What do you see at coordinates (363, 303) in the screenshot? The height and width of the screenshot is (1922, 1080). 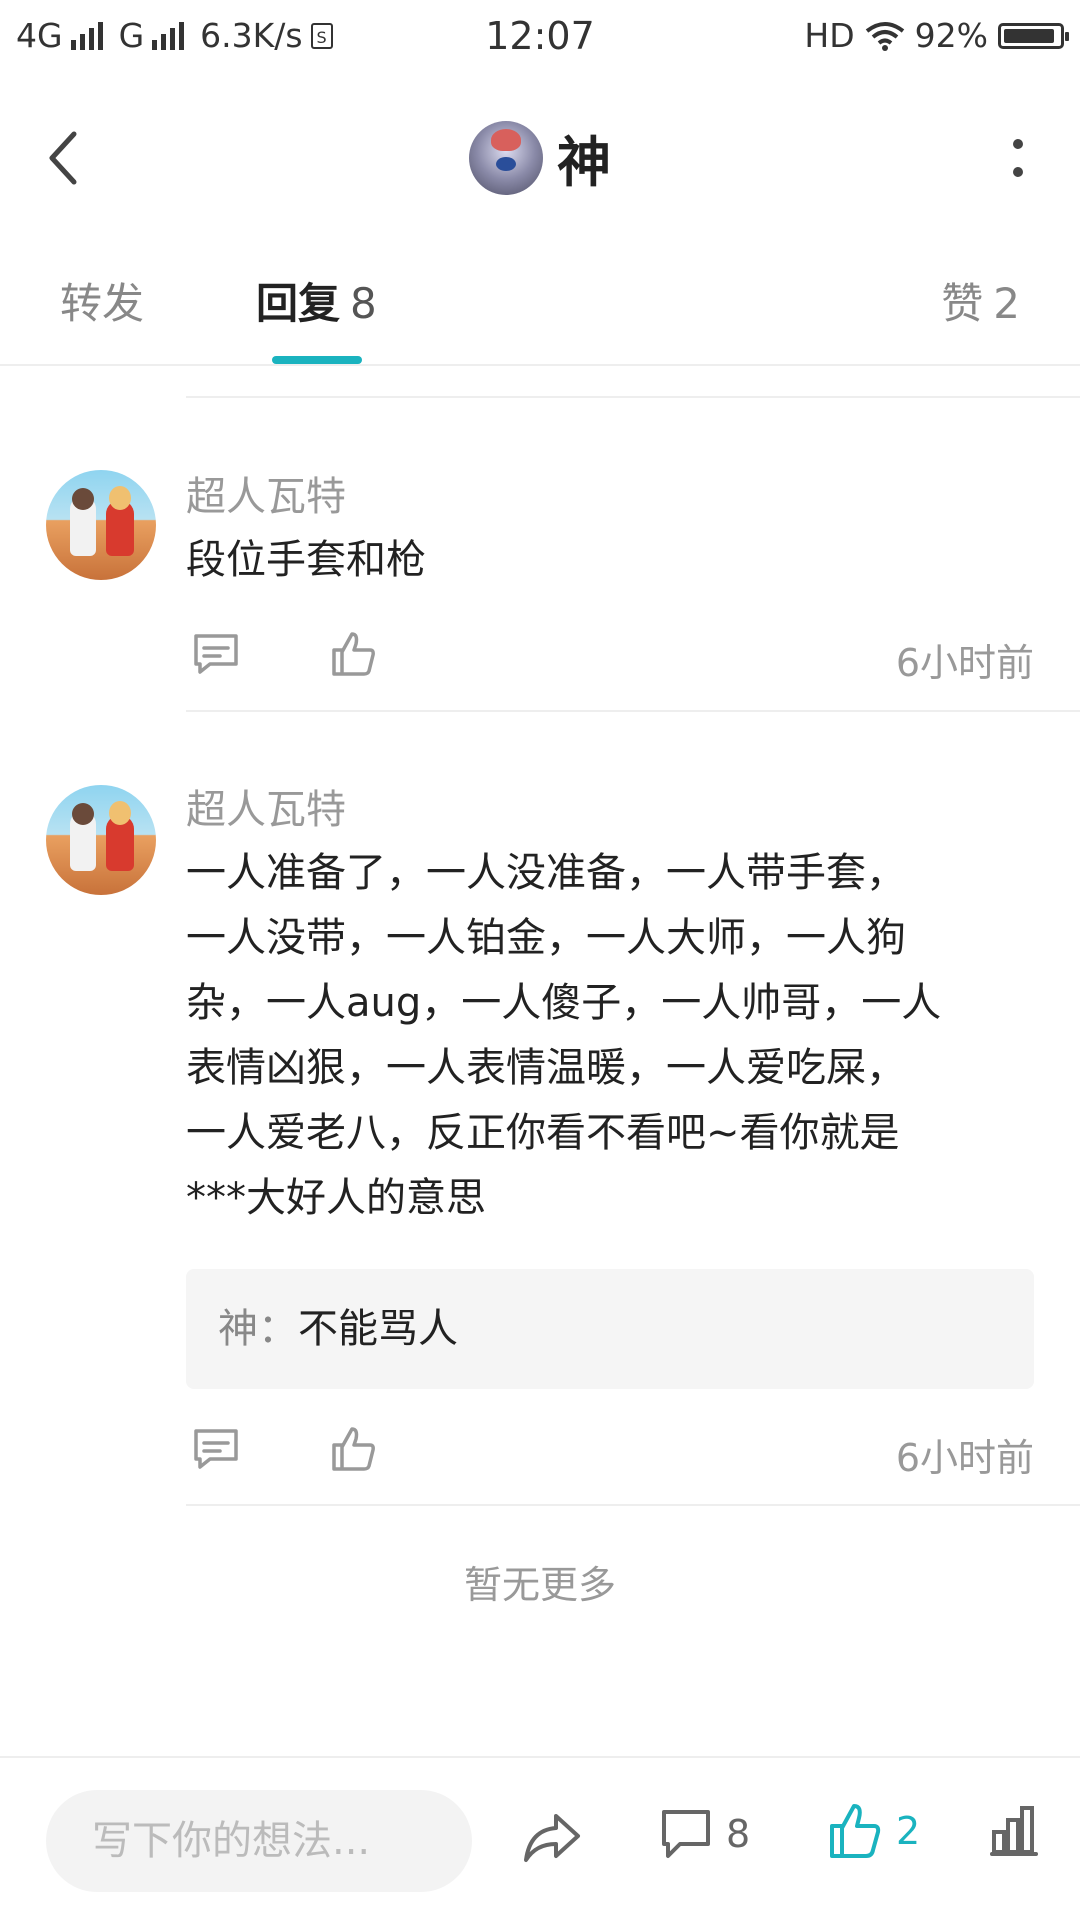 I see `tab-count: 8` at bounding box center [363, 303].